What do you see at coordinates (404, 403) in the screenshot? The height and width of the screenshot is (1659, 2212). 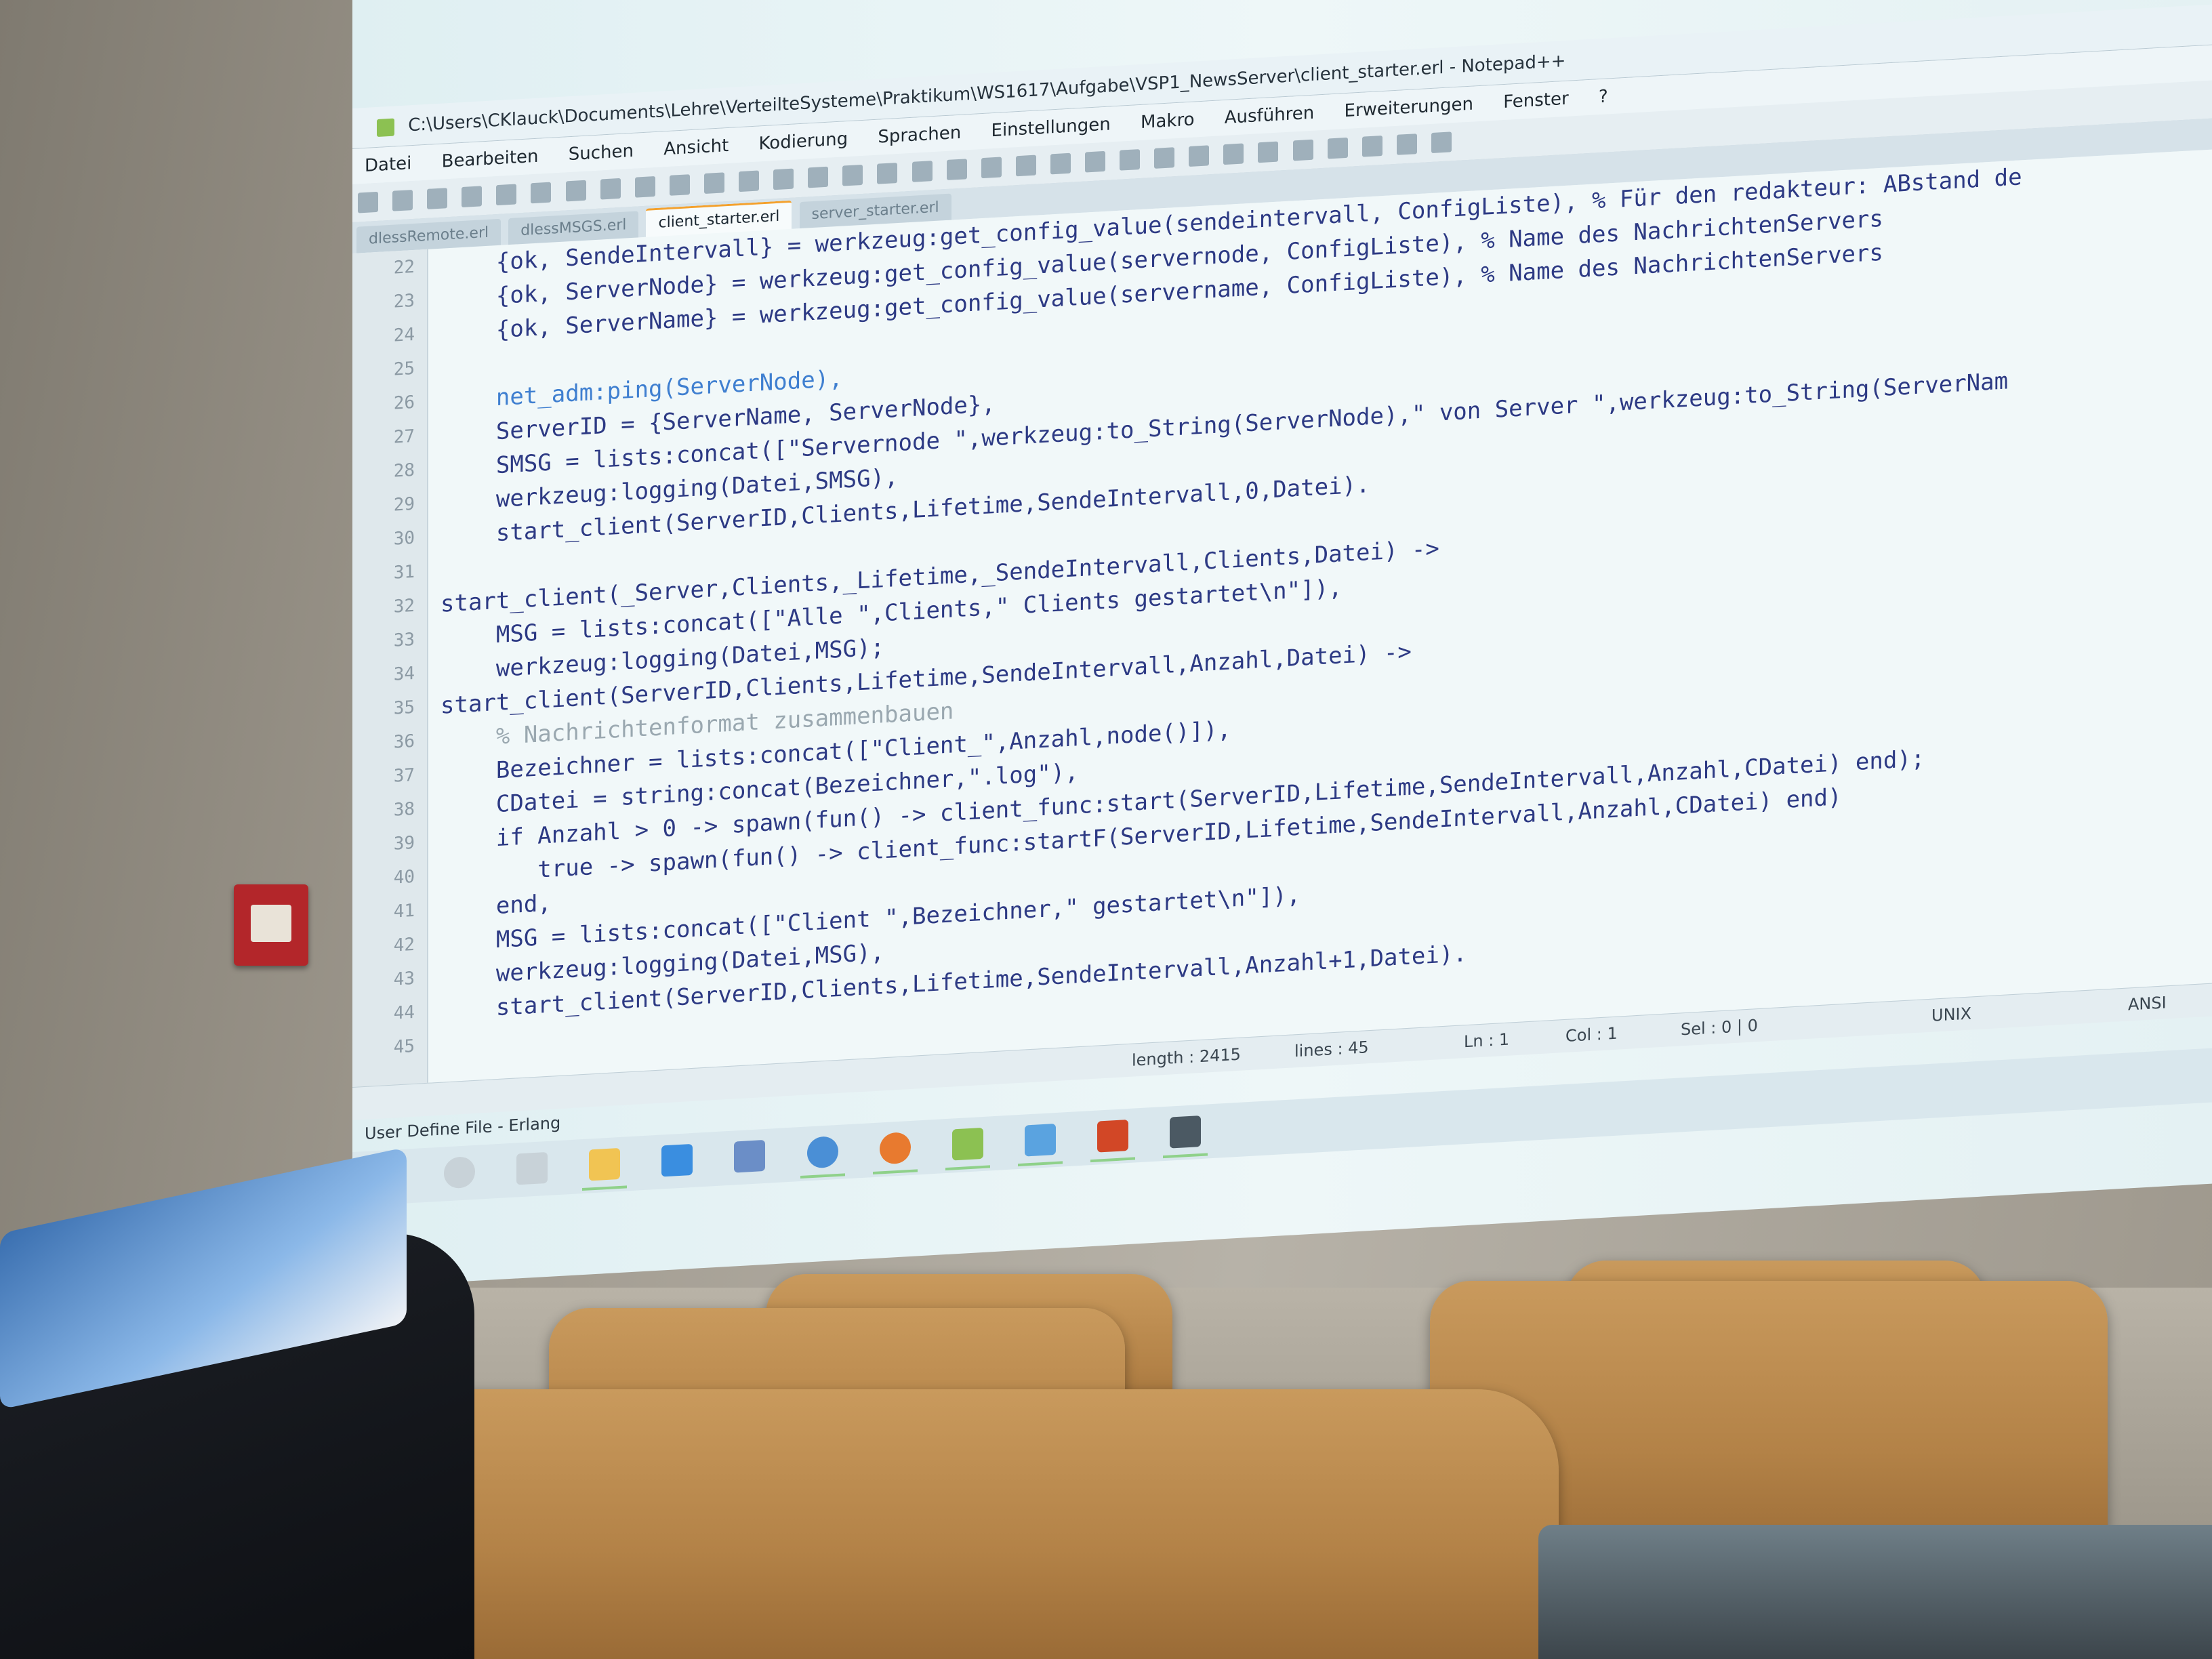 I see `line-number: 26` at bounding box center [404, 403].